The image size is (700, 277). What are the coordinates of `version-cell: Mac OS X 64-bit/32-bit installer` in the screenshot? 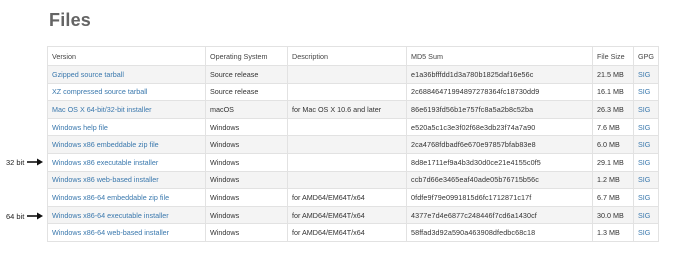 It's located at (126, 109).